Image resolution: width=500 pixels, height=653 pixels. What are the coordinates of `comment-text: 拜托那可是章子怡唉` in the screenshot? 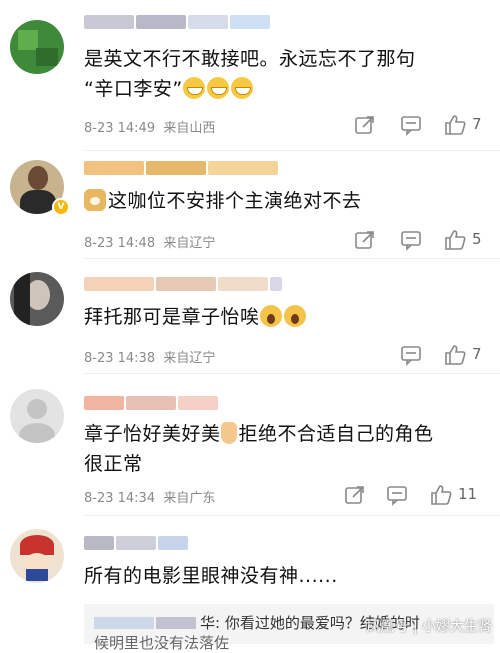 It's located at (284, 317).